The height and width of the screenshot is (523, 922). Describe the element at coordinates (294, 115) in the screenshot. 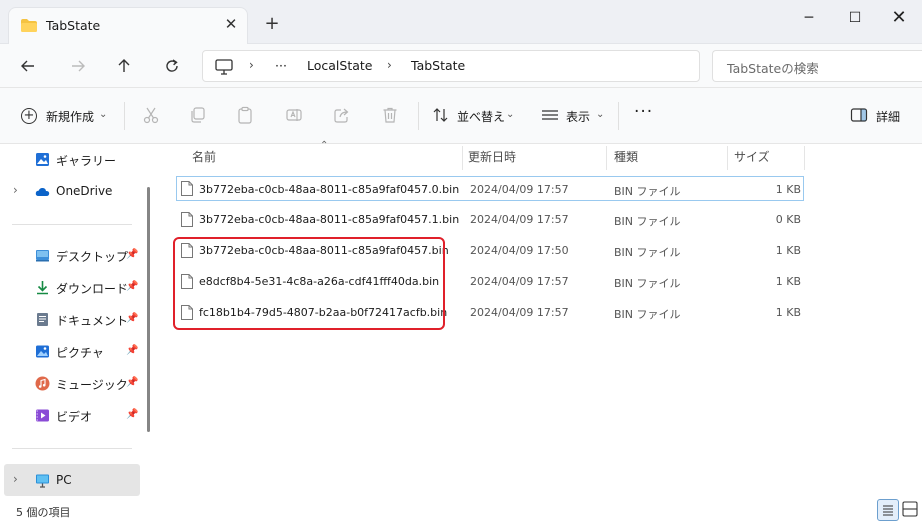

I see `rename-icon` at that location.